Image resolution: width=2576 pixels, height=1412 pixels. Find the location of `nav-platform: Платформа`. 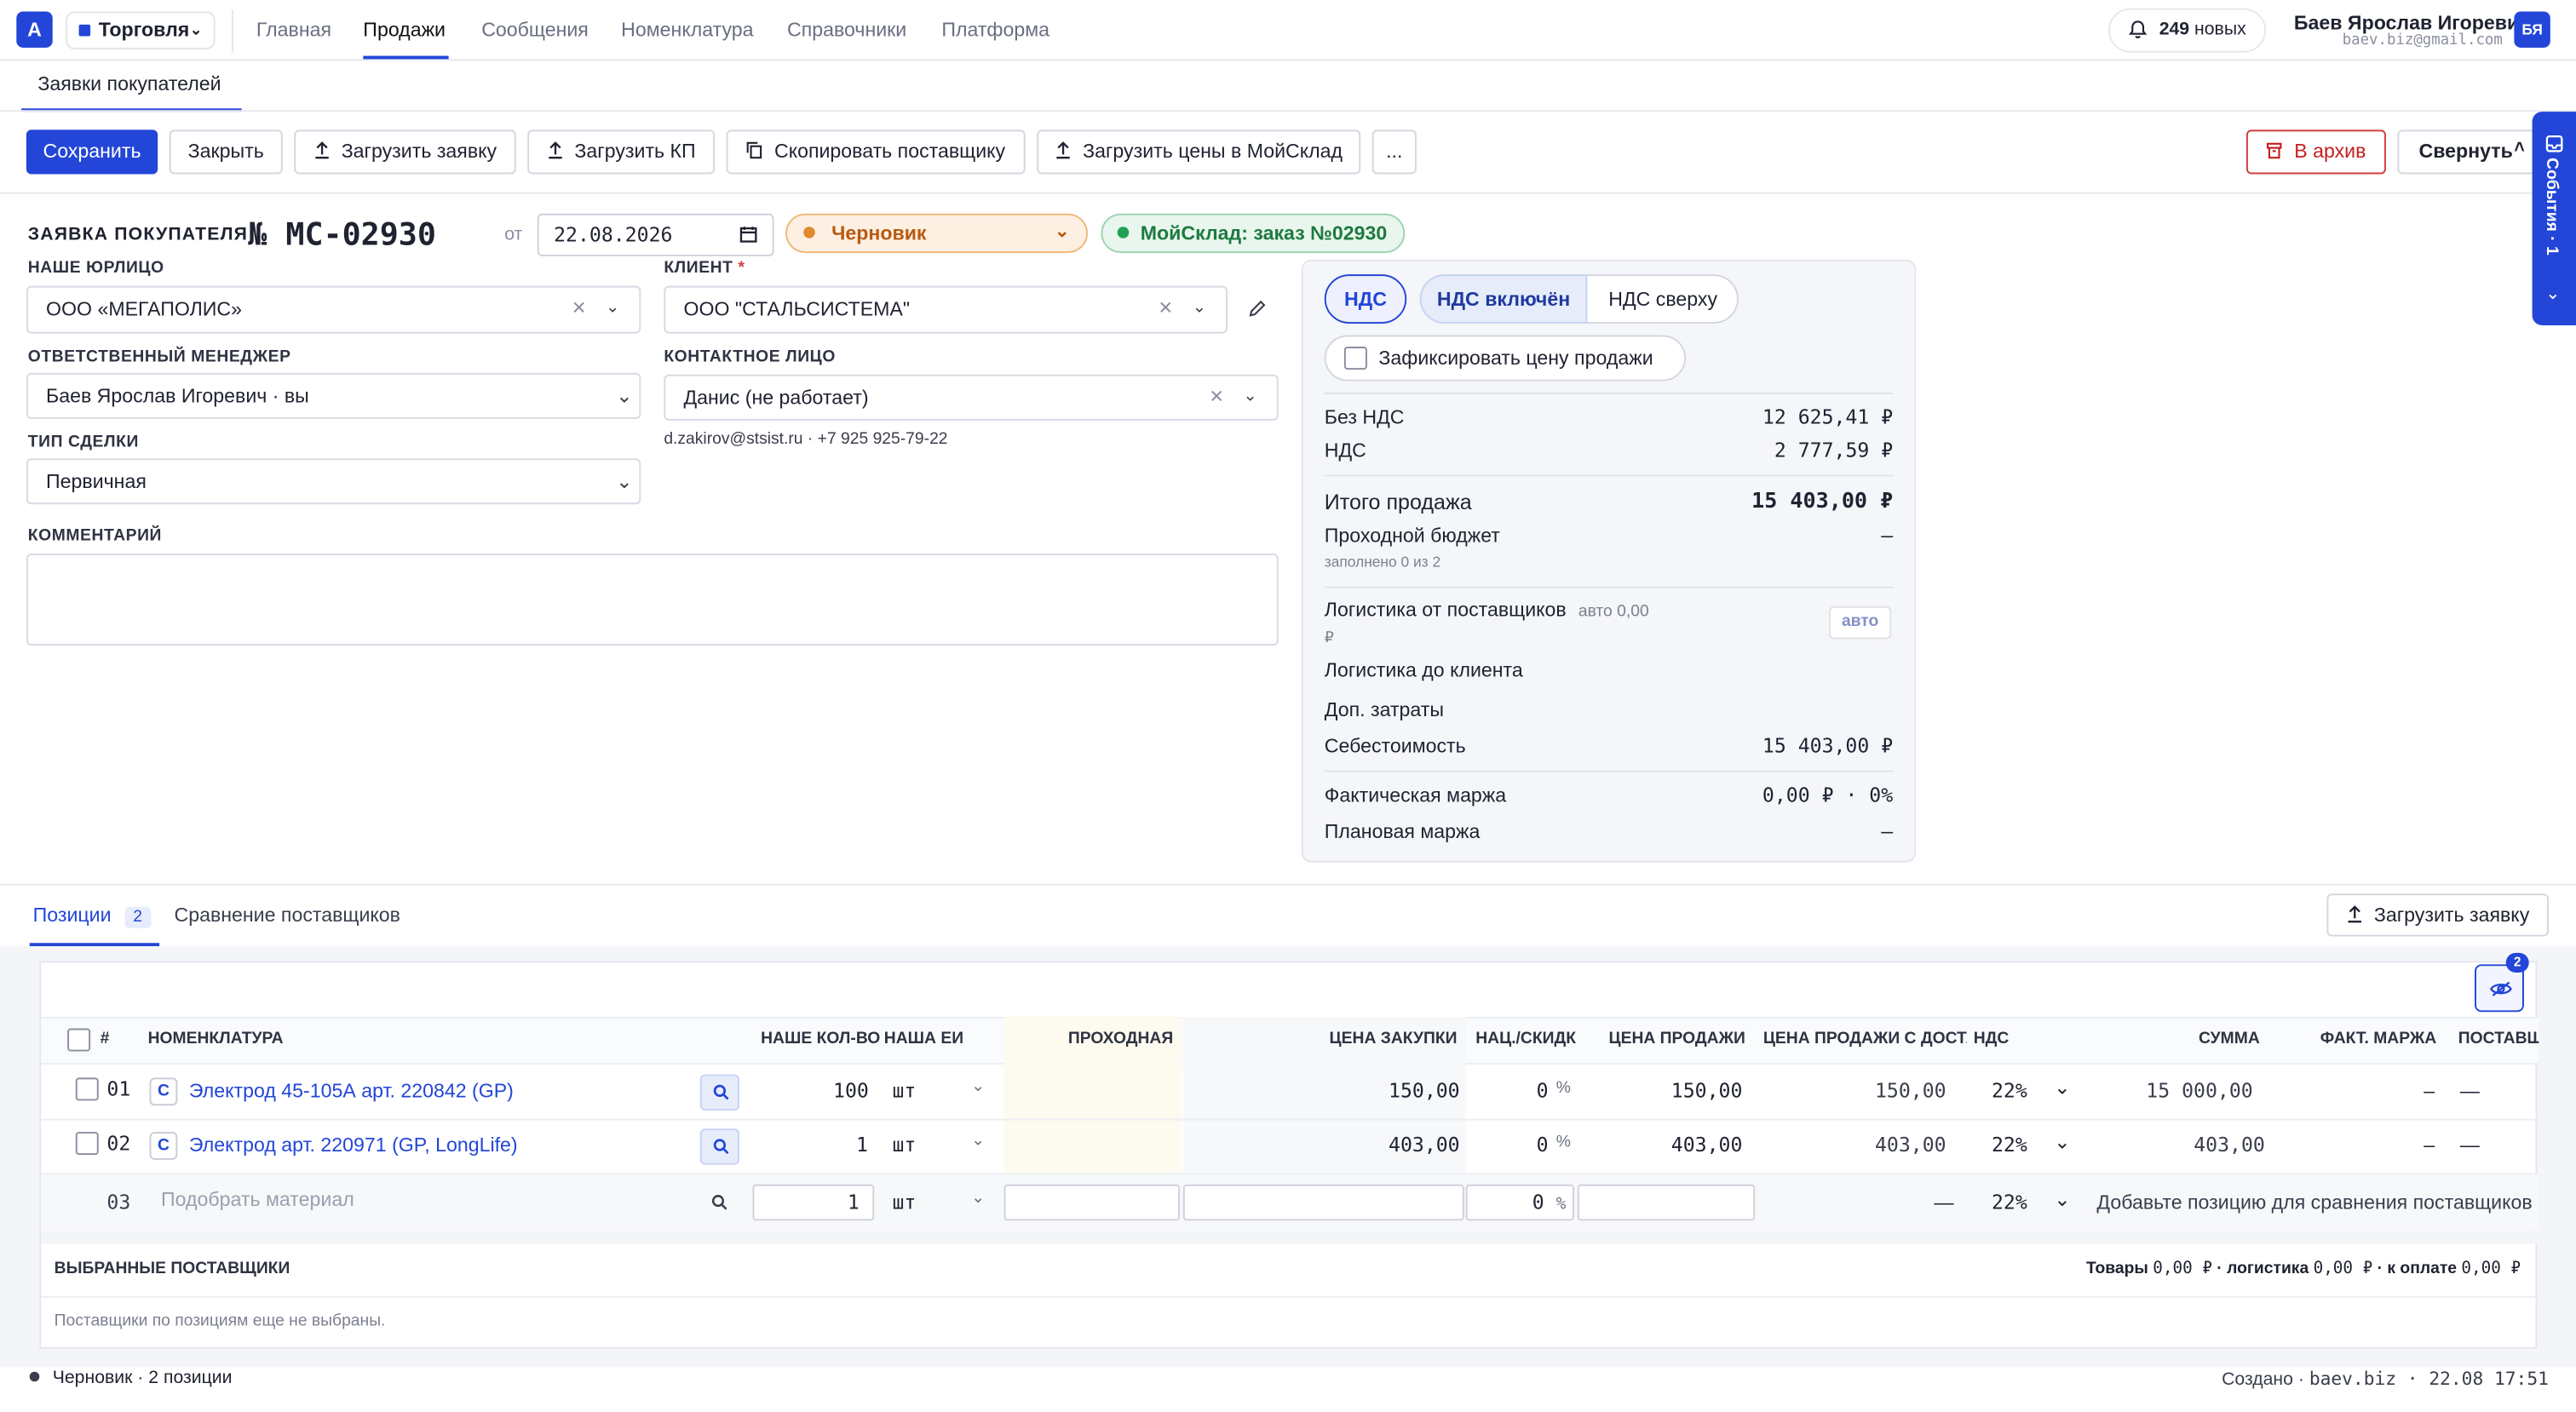

nav-platform: Платформа is located at coordinates (995, 30).